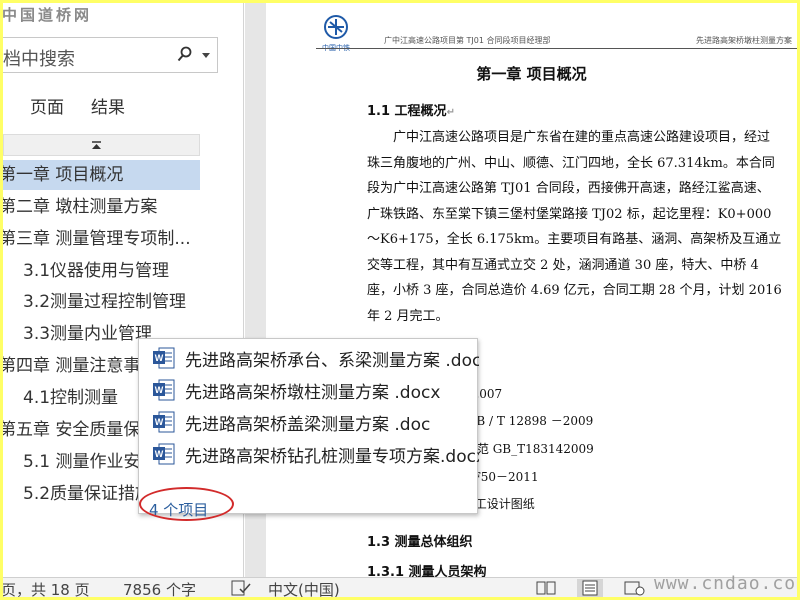 Image resolution: width=800 pixels, height=600 pixels. What do you see at coordinates (46, 588) in the screenshot?
I see `page-count: 页，共 18 页` at bounding box center [46, 588].